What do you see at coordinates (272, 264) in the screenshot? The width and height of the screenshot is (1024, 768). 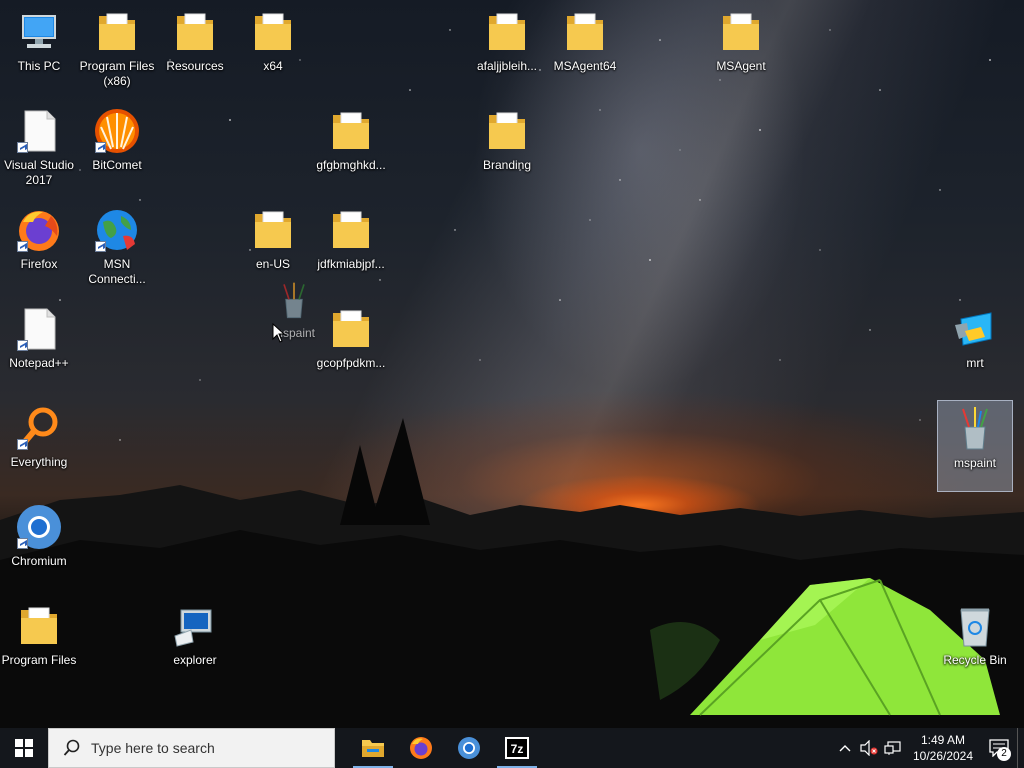 I see `icon-label: en-US` at bounding box center [272, 264].